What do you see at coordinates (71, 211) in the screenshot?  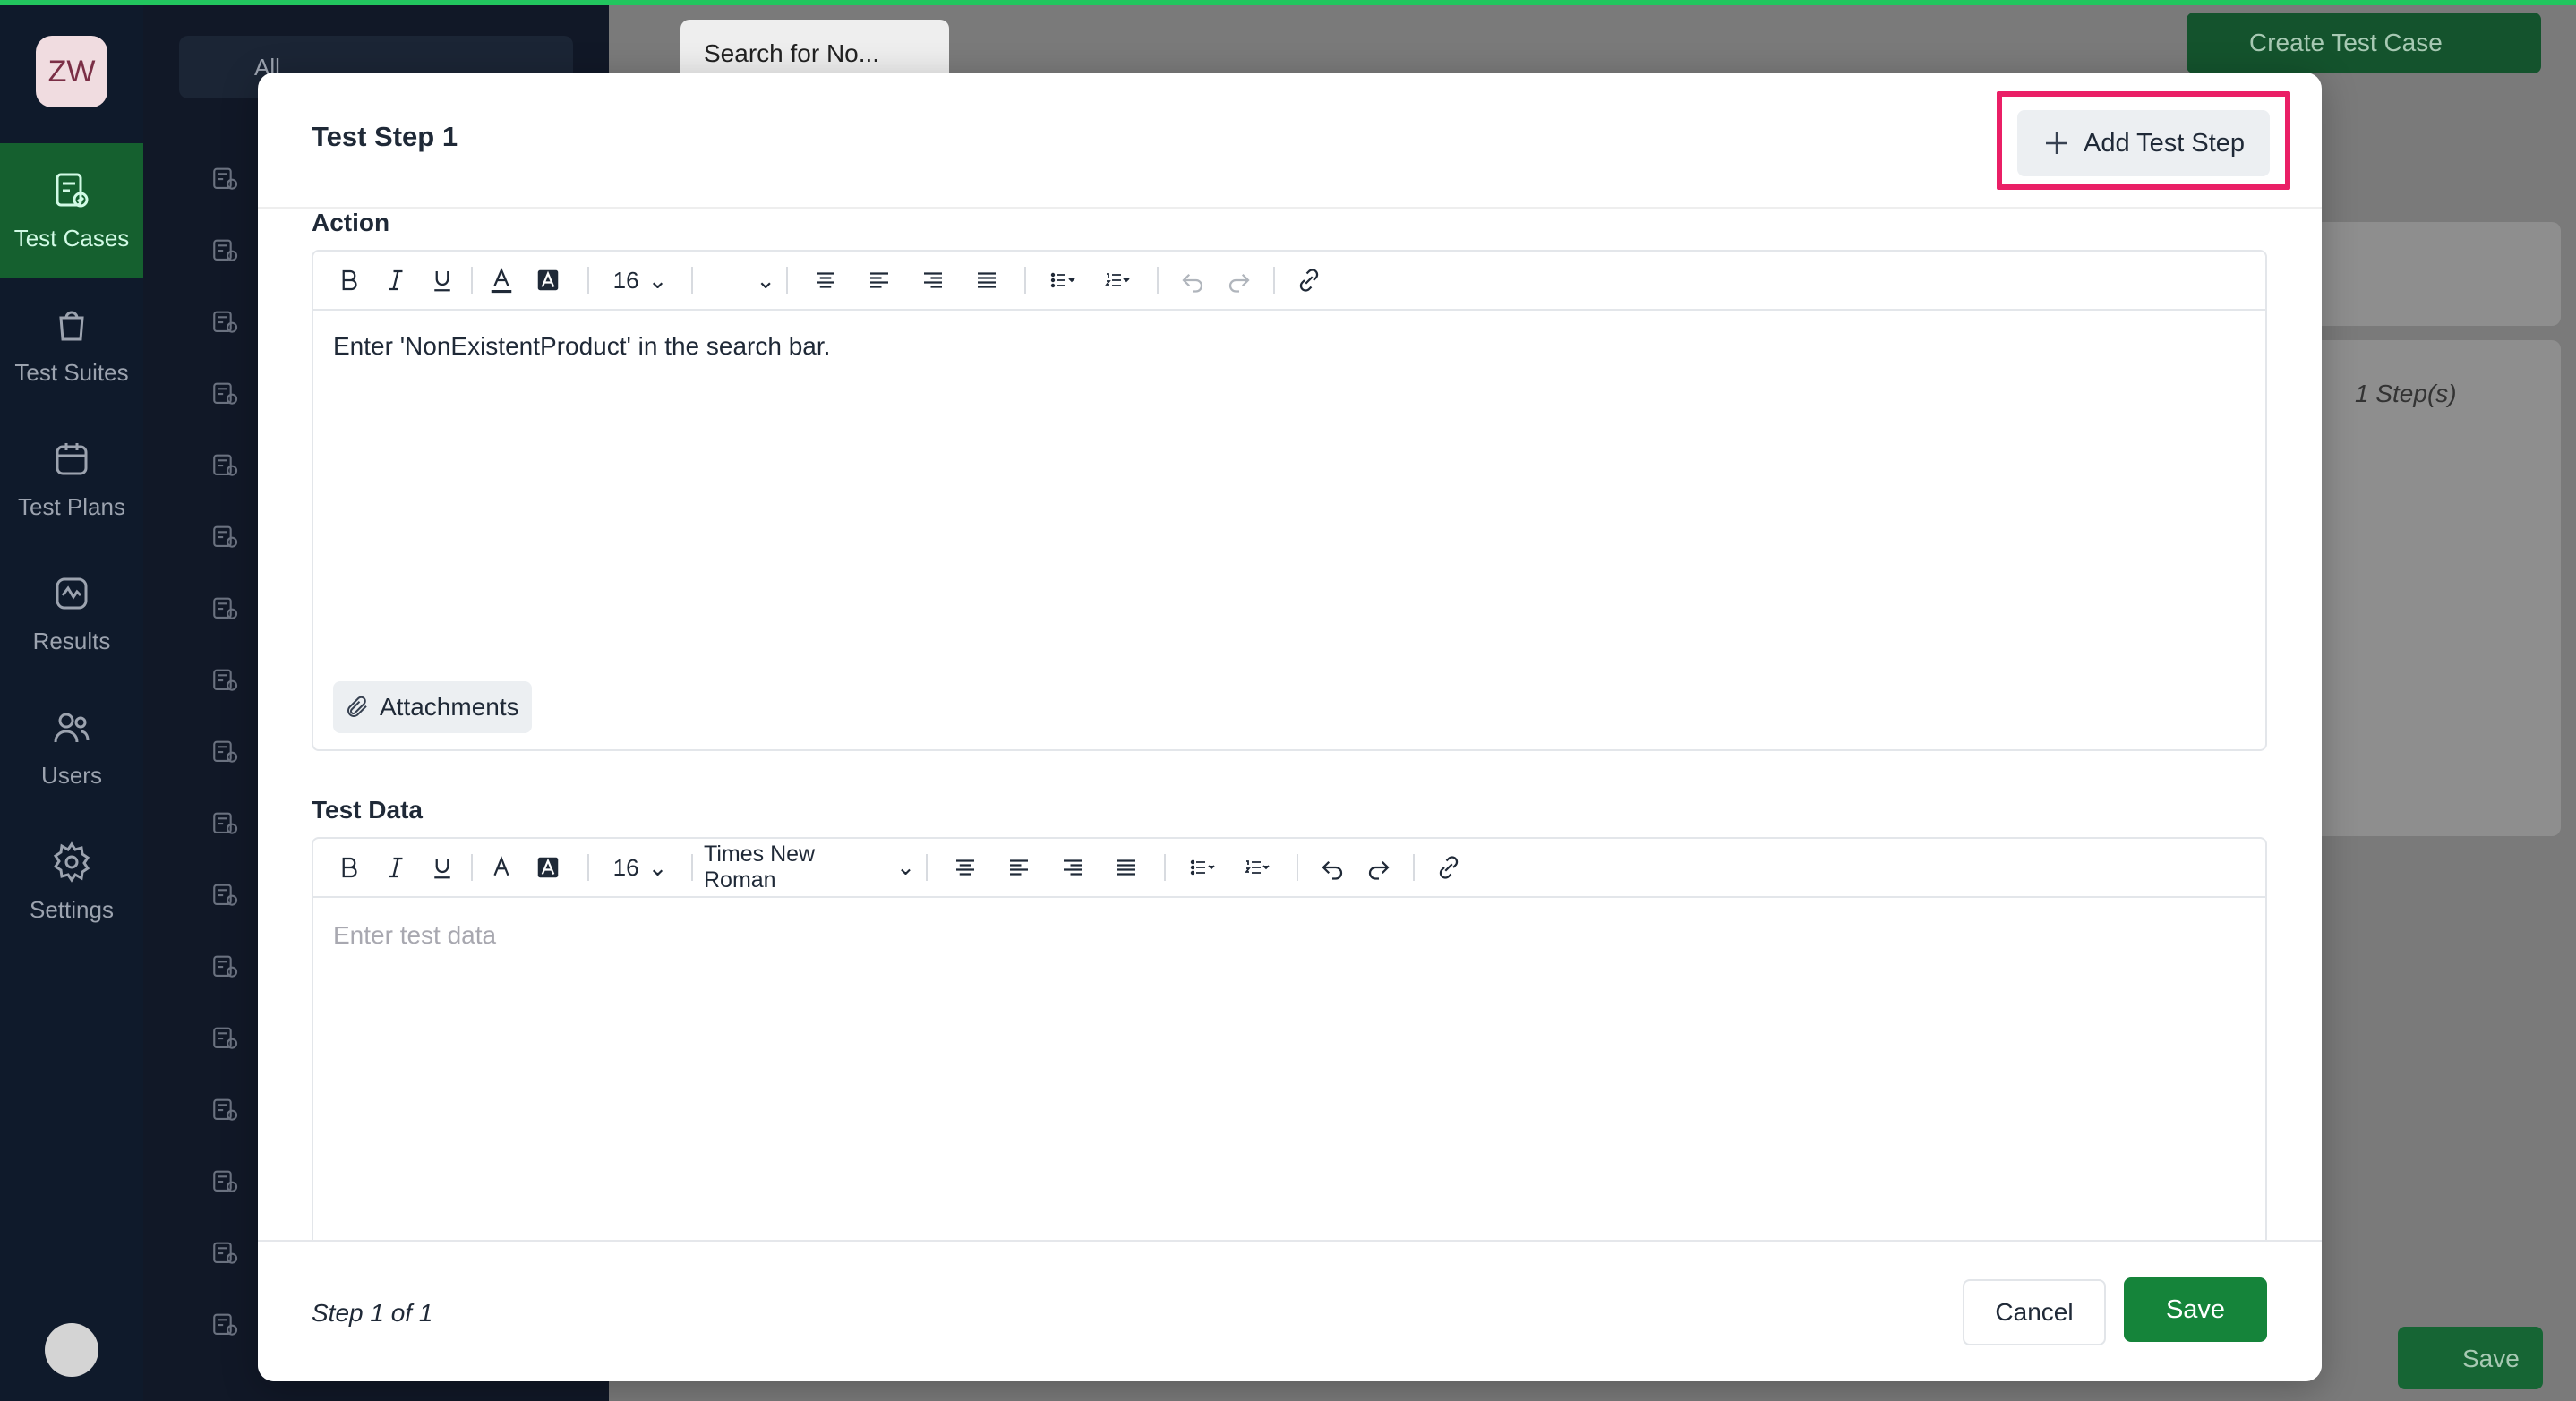 I see `nav-test-cases: Test Cases` at bounding box center [71, 211].